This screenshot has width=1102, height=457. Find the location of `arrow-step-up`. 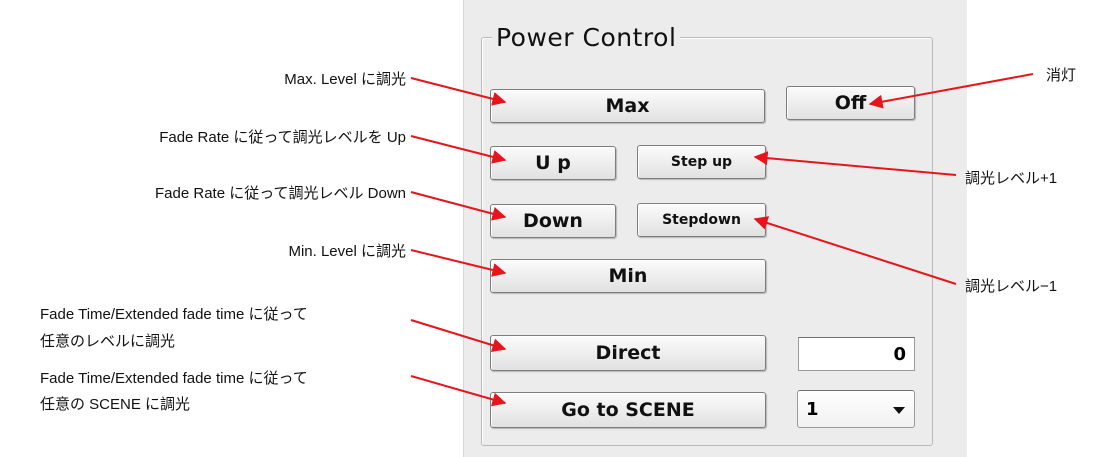

arrow-step-up is located at coordinates (855, 163).